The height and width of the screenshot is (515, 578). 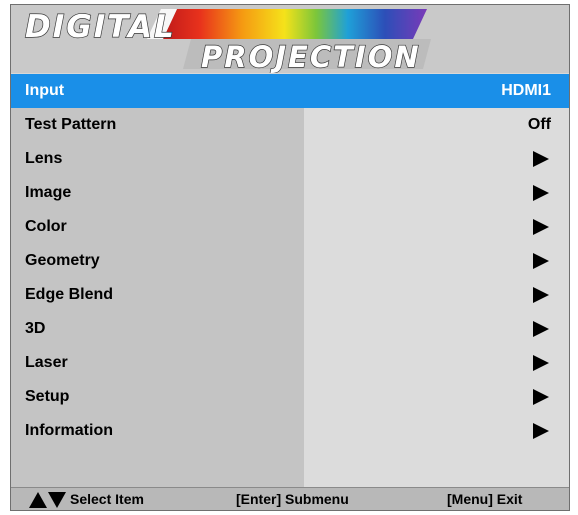 I want to click on menu-item-label: Image, so click(x=48, y=192).